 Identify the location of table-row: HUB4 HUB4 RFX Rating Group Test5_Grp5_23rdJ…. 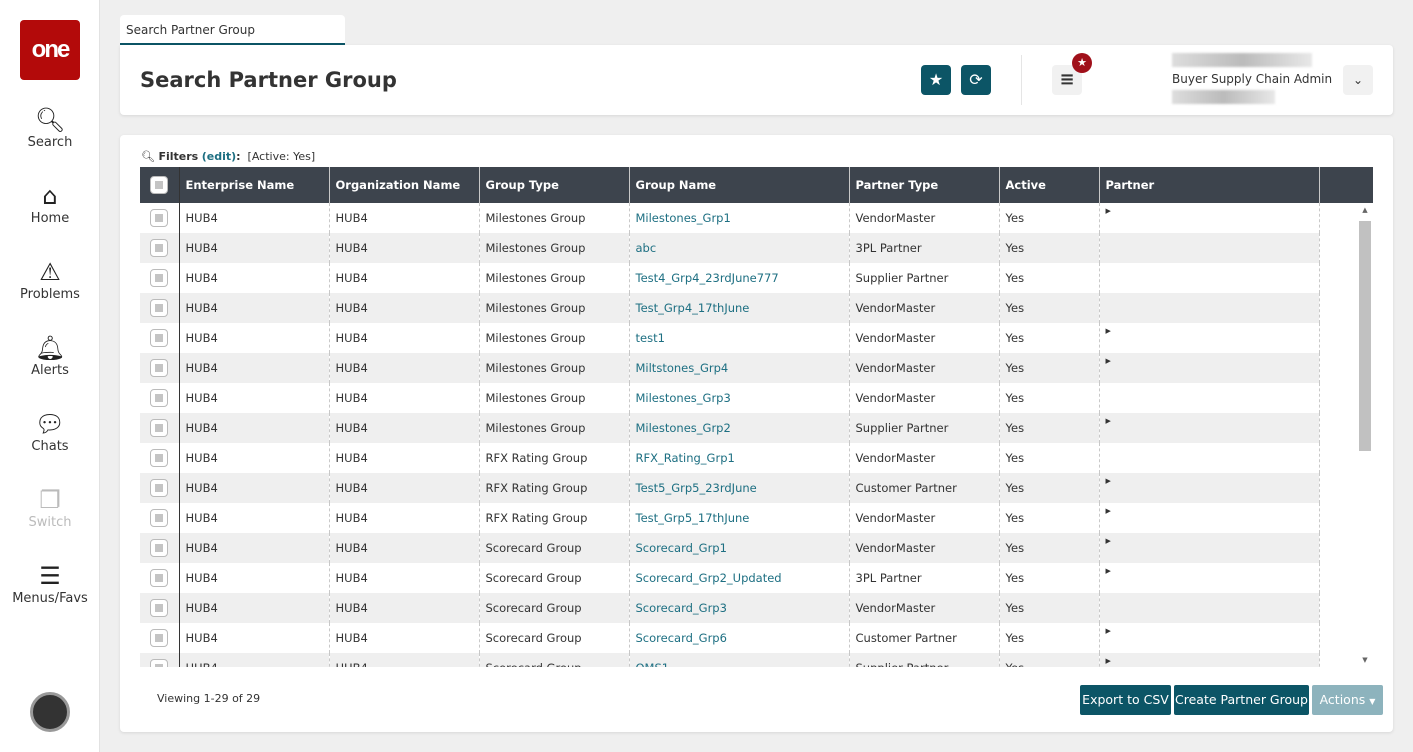
(756, 488).